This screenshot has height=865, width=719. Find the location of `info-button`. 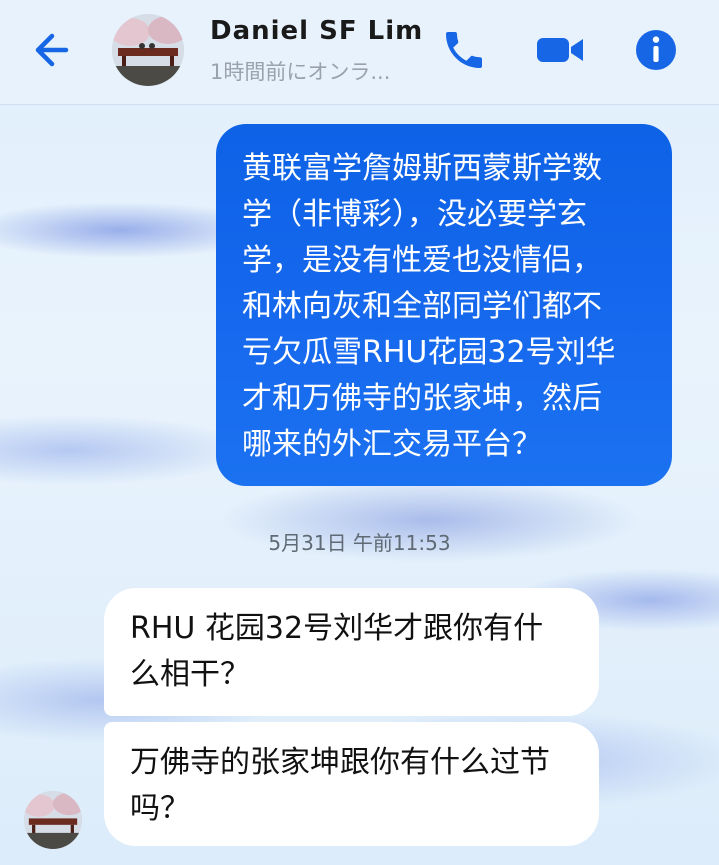

info-button is located at coordinates (656, 50).